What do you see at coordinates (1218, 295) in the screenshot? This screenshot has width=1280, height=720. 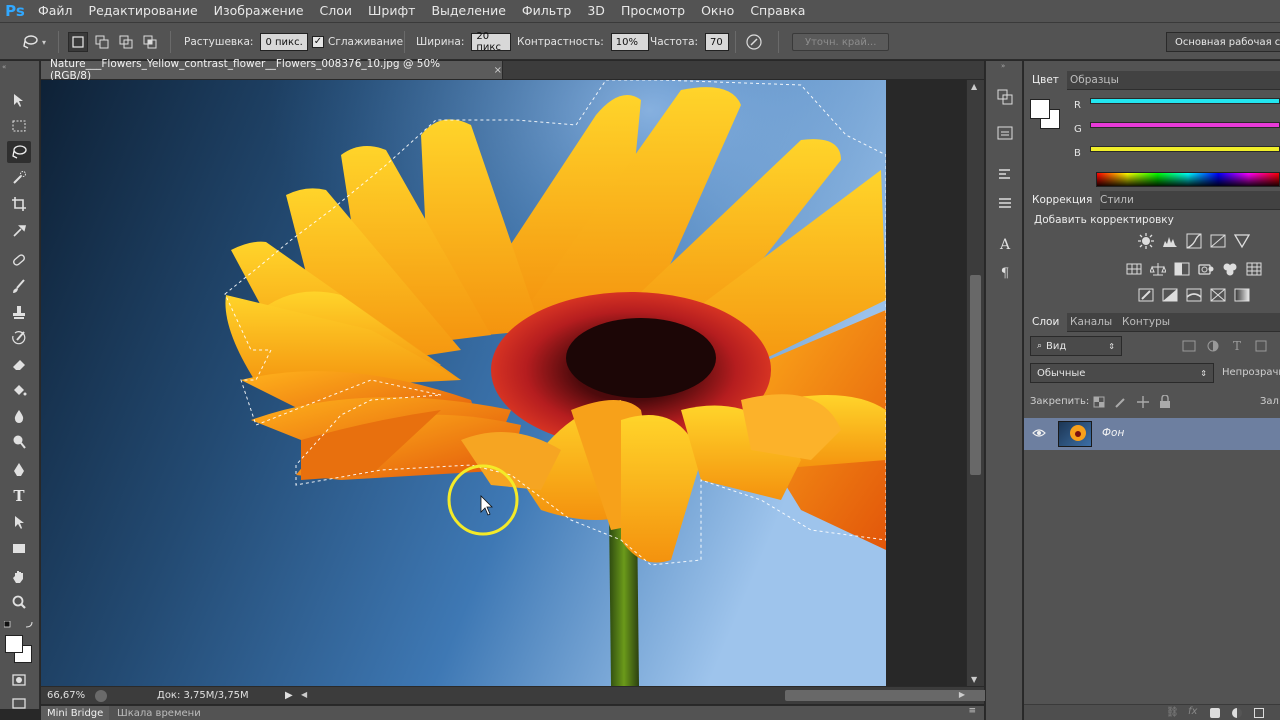 I see `selective-color-icon` at bounding box center [1218, 295].